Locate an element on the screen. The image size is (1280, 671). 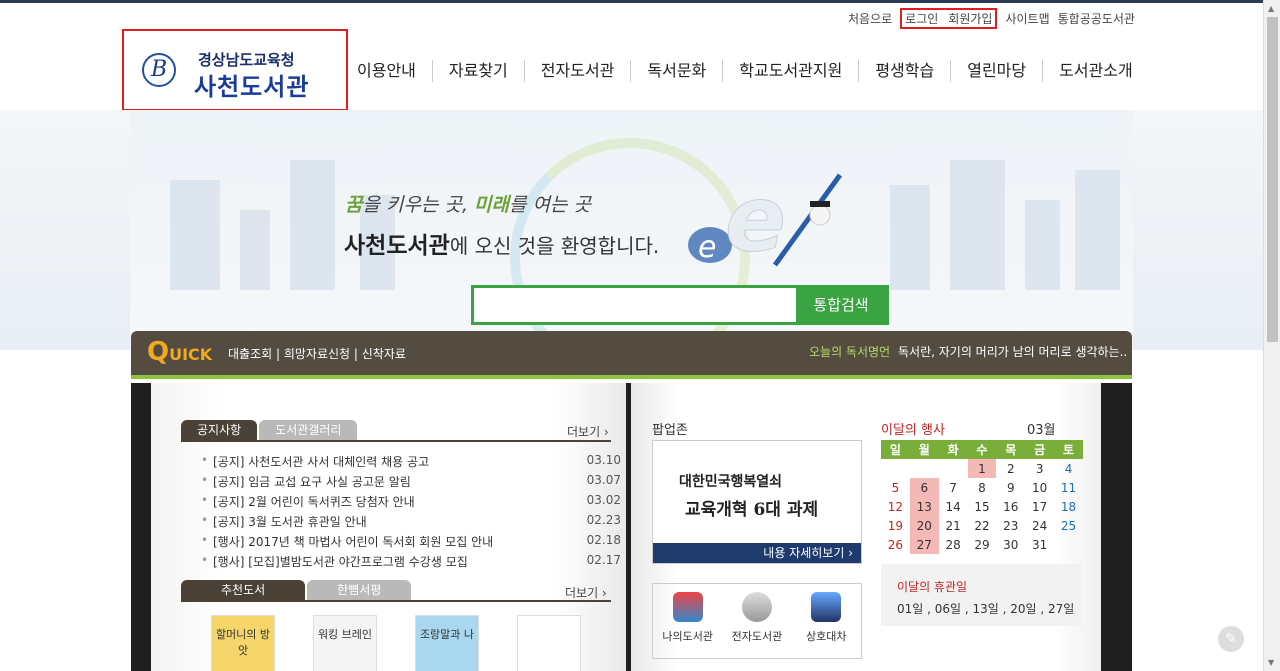
calendar-day: 19 is located at coordinates (895, 525).